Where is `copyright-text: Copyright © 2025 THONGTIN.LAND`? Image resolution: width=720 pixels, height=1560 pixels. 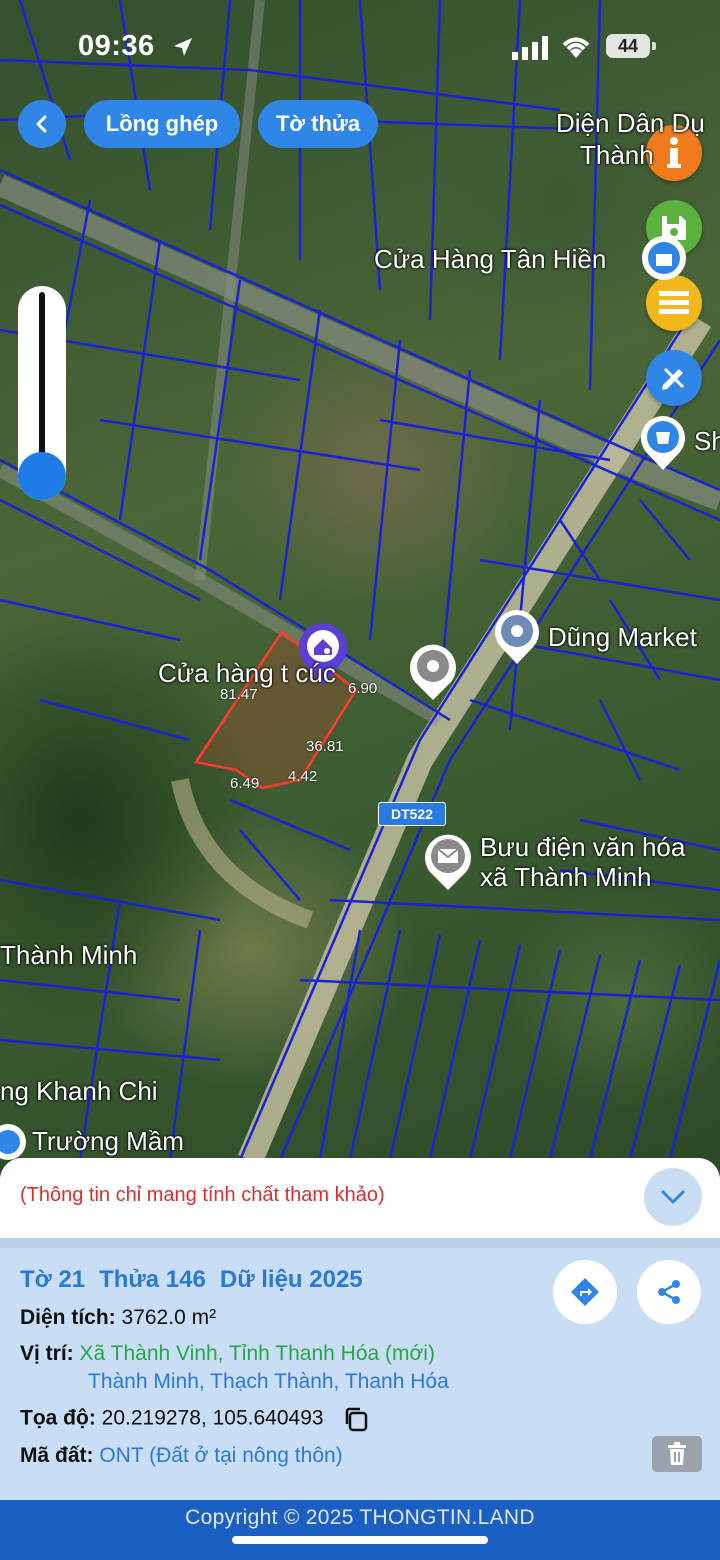
copyright-text: Copyright © 2025 THONGTIN.LAND is located at coordinates (360, 1517).